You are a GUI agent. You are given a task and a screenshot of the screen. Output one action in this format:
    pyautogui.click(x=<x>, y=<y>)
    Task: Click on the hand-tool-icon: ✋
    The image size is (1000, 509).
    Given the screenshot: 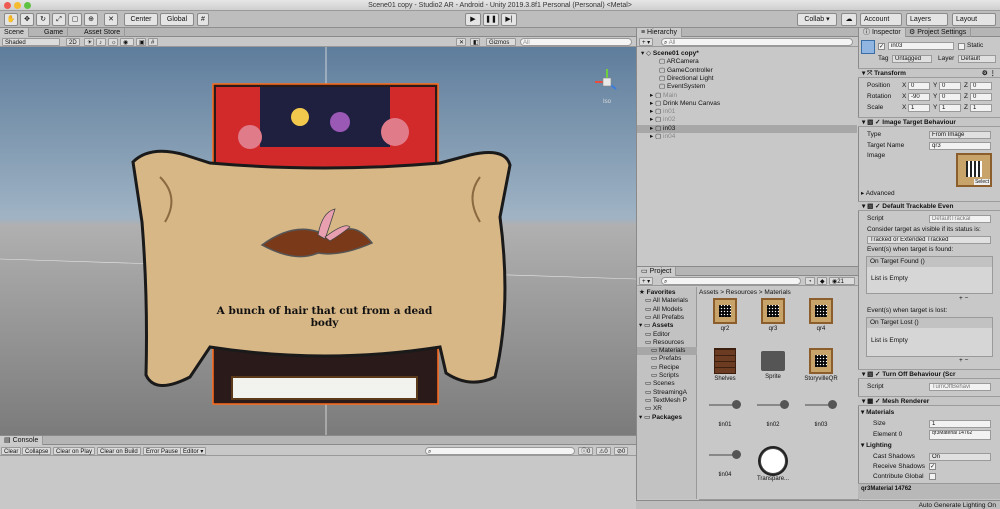 What is the action you would take?
    pyautogui.click(x=11, y=19)
    